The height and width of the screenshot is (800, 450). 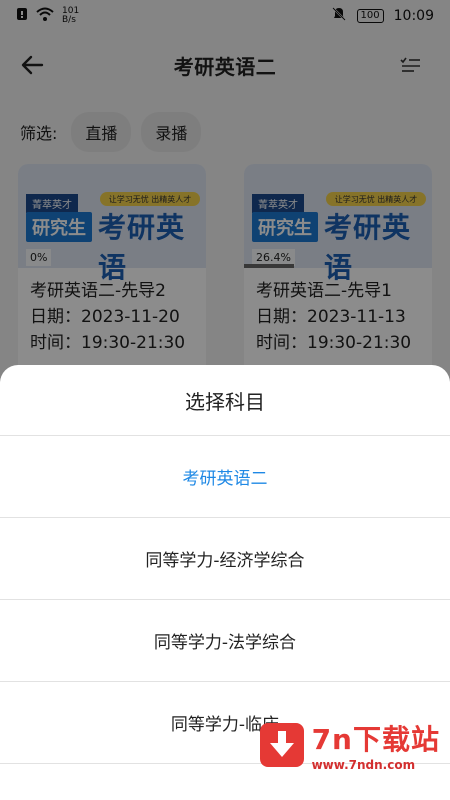 What do you see at coordinates (225, 559) in the screenshot?
I see `subject-option: 同等学力-经济学综合` at bounding box center [225, 559].